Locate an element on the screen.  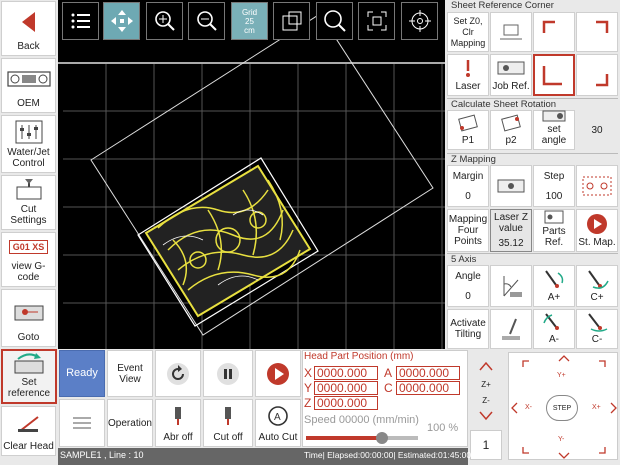
cut-nozzle-icon is located at coordinates (228, 416).